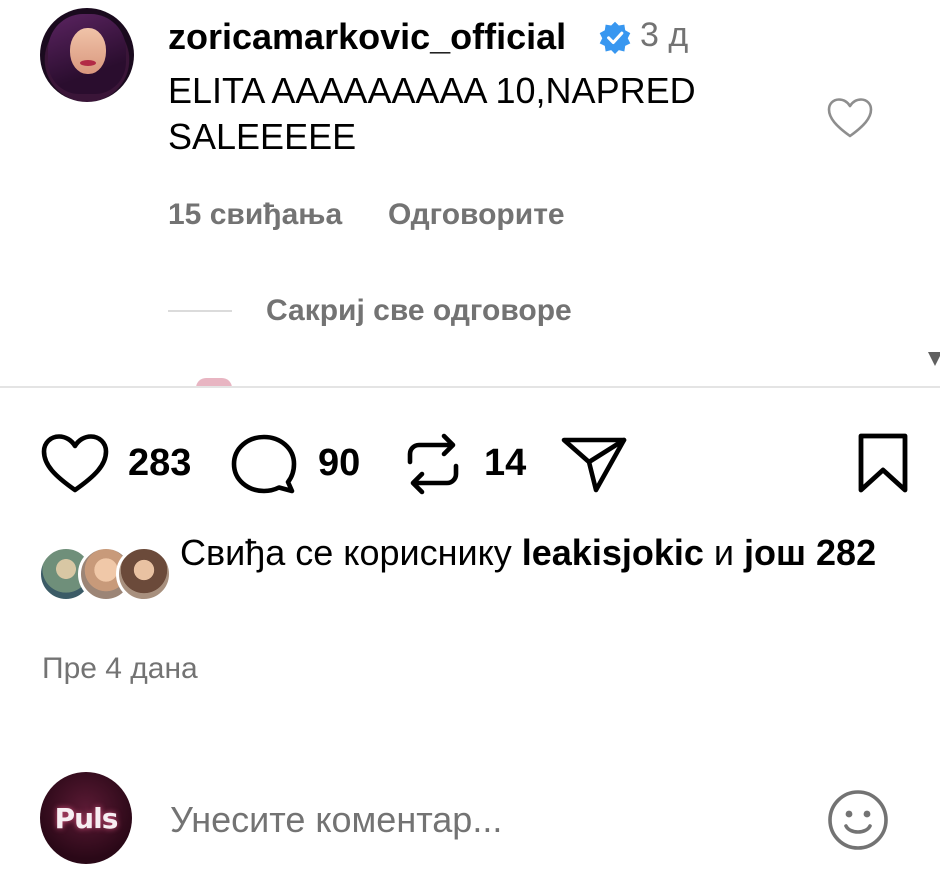  What do you see at coordinates (615, 37) in the screenshot?
I see `verified-badge-icon` at bounding box center [615, 37].